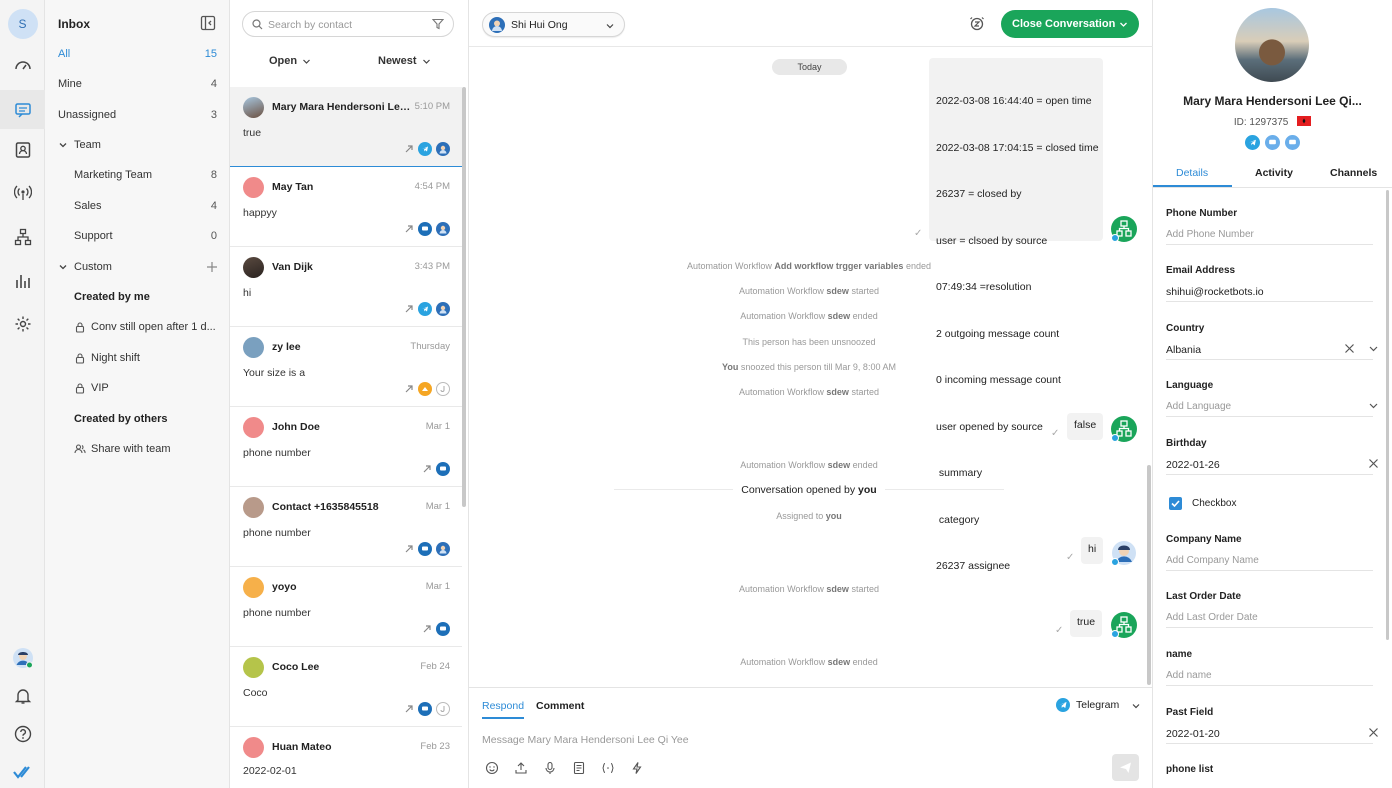 This screenshot has width=1392, height=788. What do you see at coordinates (1272, 341) in the screenshot?
I see `country-field: Country Albania` at bounding box center [1272, 341].